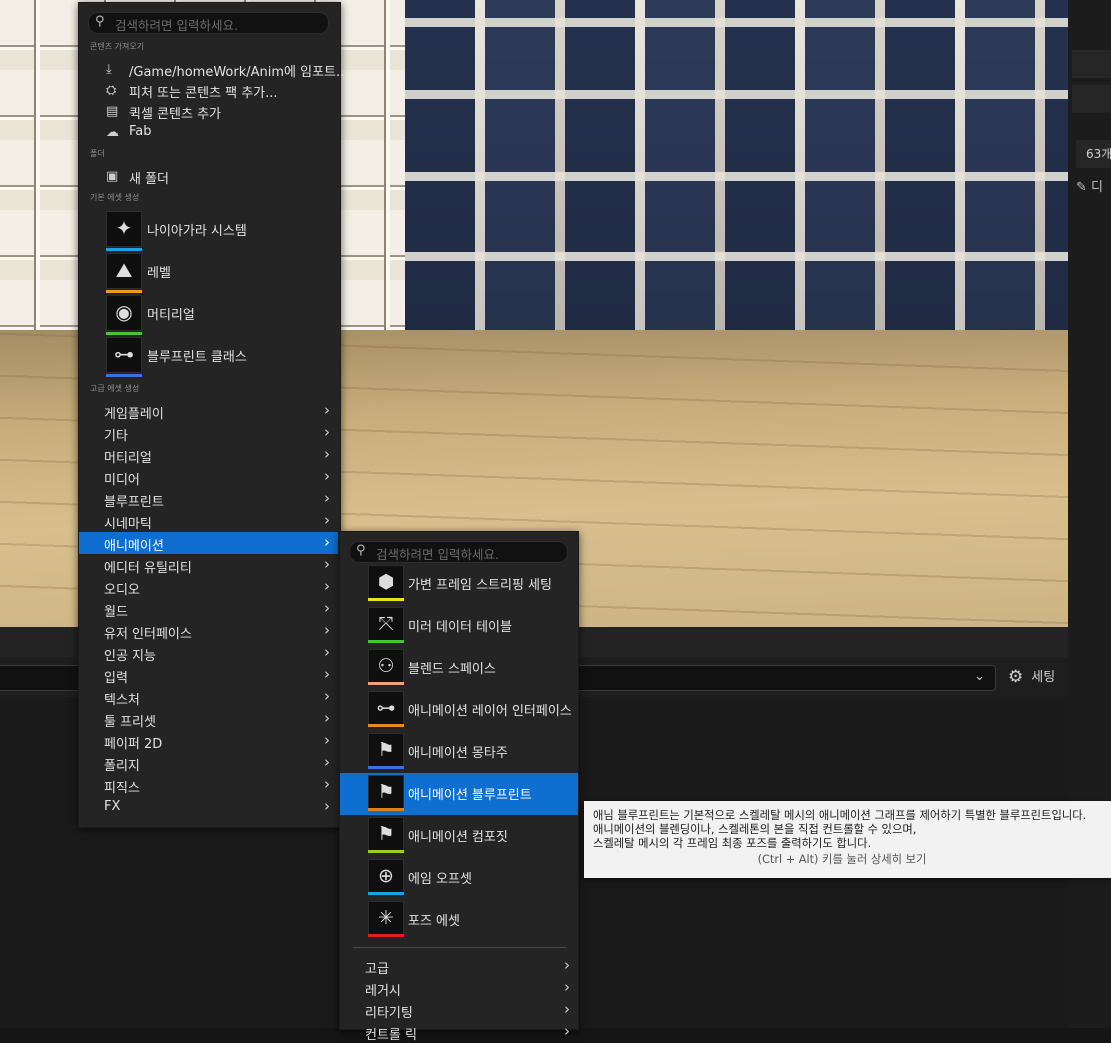 Image resolution: width=1111 pixels, height=1043 pixels. What do you see at coordinates (216, 231) in the screenshot?
I see `menu-item-niagara: ✦ 나이아가라 시스템` at bounding box center [216, 231].